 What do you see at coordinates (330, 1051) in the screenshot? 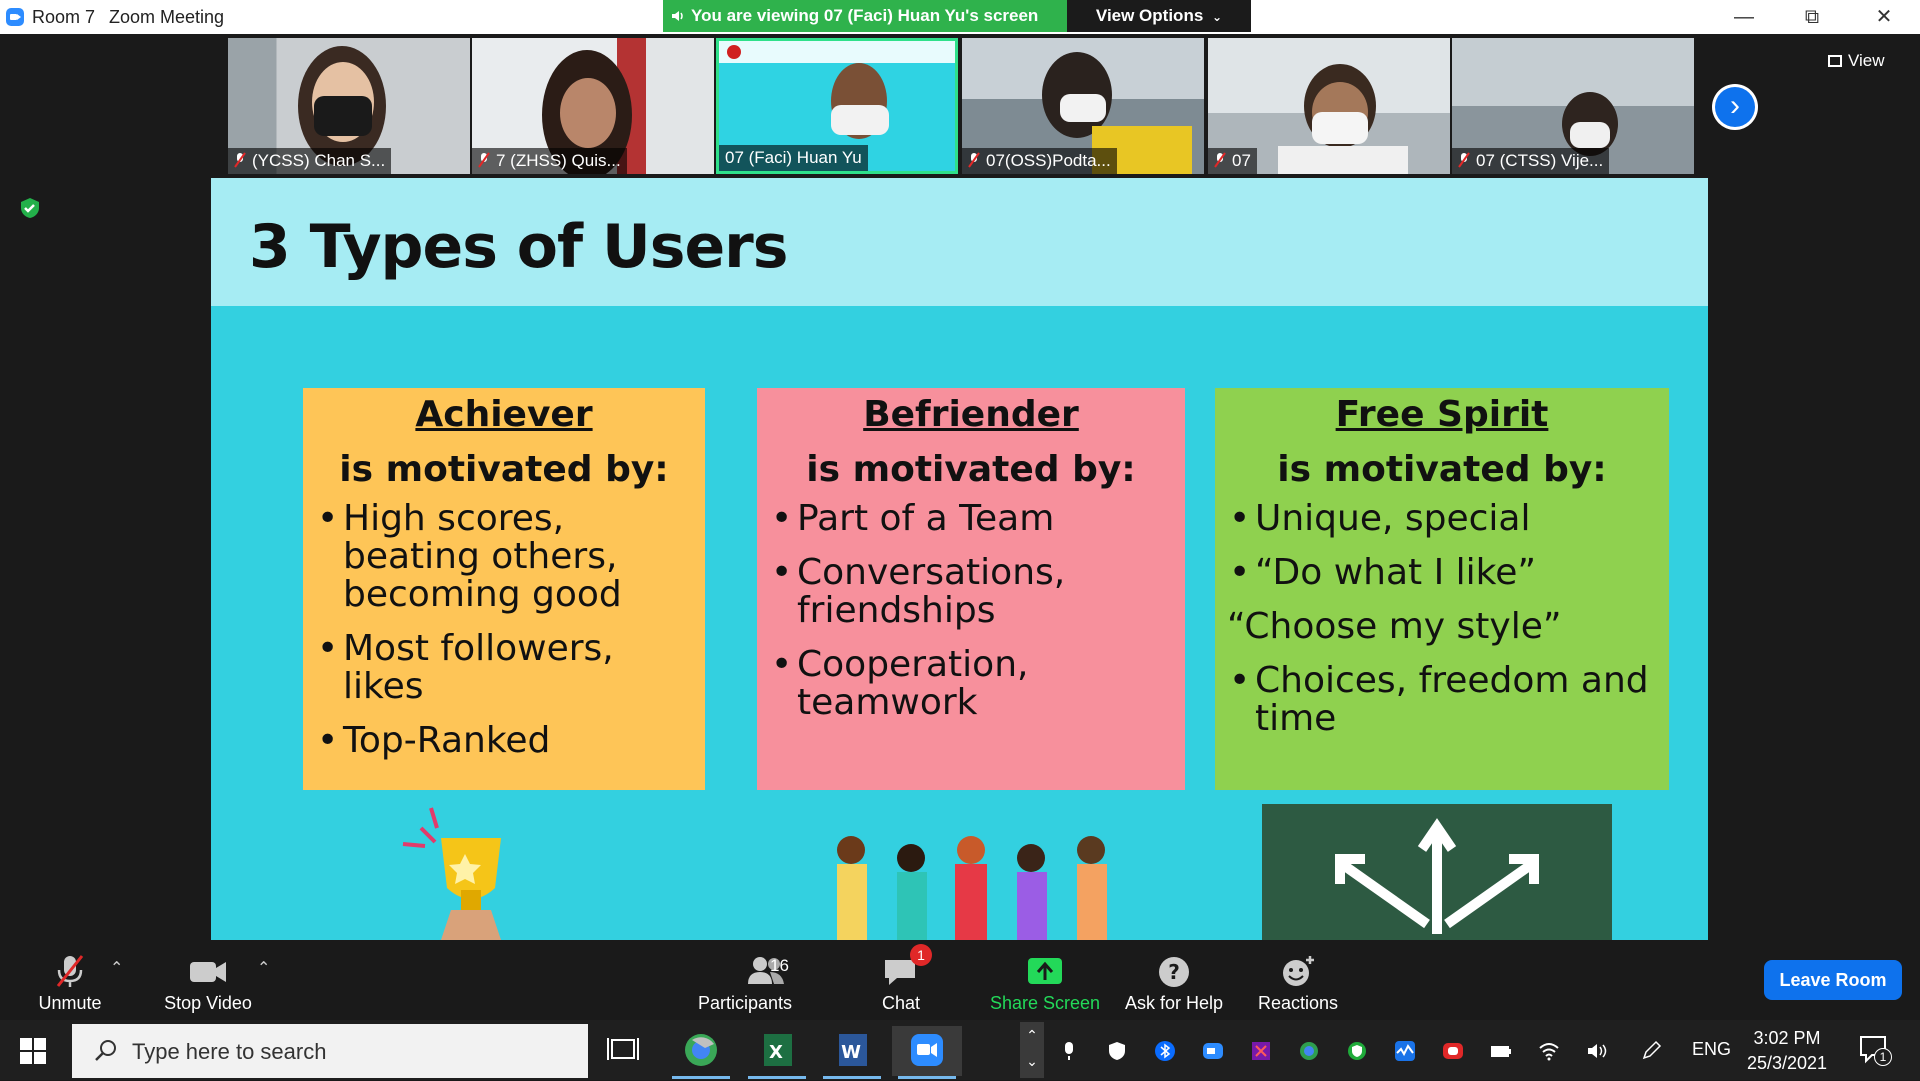
I see `taskbar-search-box: Type here to search` at bounding box center [330, 1051].